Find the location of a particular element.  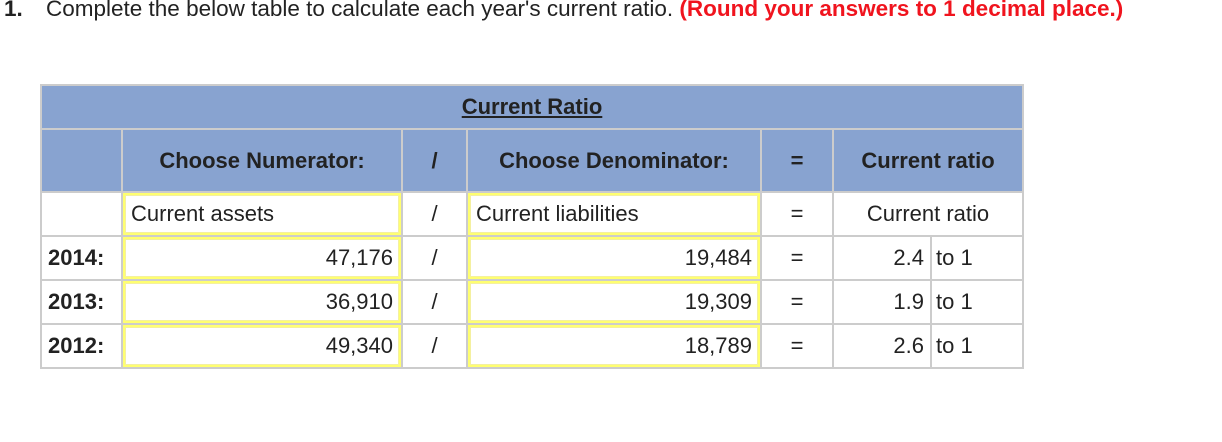

numerator-input: 47,176 is located at coordinates (262, 258).